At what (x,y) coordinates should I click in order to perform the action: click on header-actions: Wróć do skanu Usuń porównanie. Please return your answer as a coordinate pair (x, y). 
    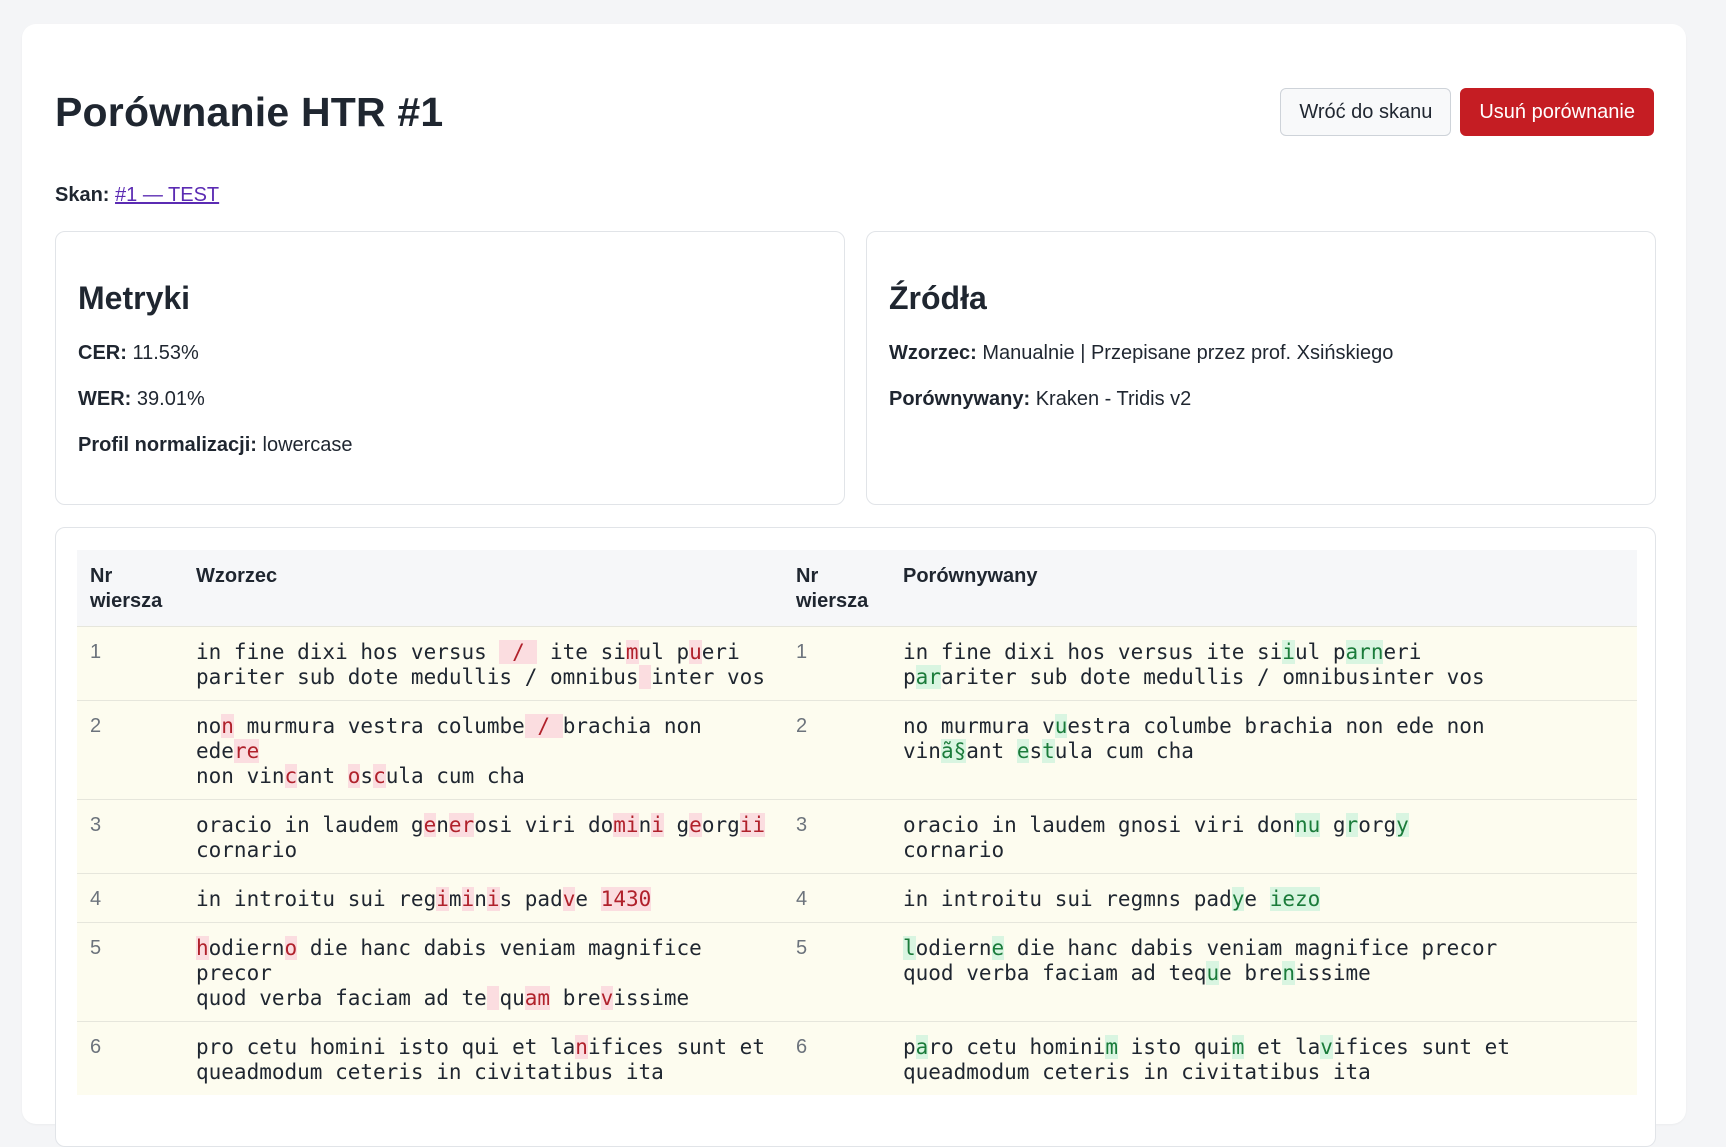
    Looking at the image, I should click on (1467, 112).